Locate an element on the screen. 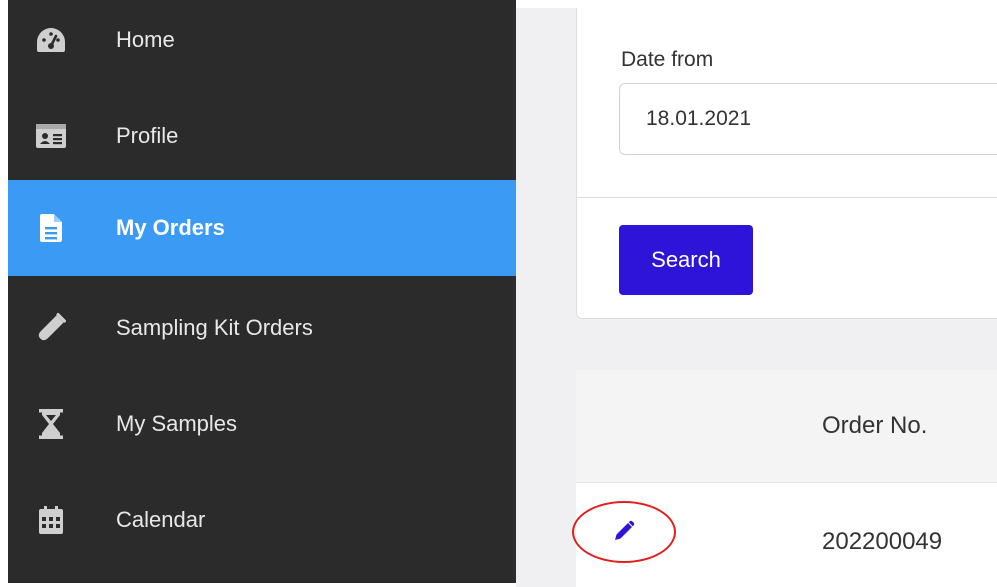 The image size is (997, 587). sidebar-item-my-orders: My Orders is located at coordinates (262, 228).